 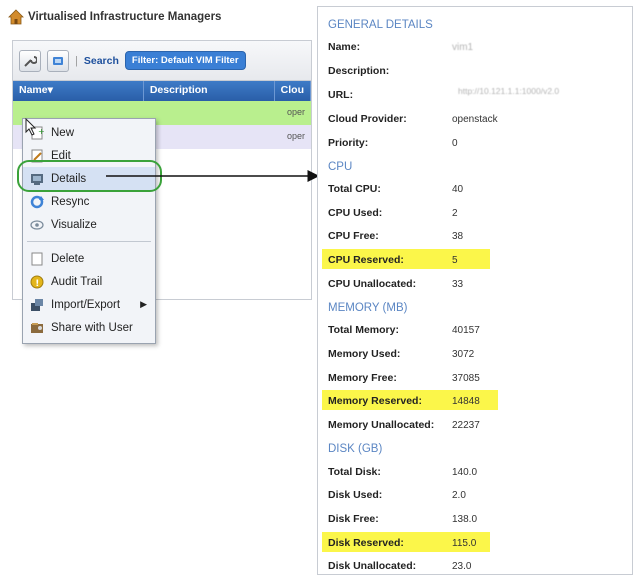 I want to click on field-value-total-disk: 140.0, so click(x=465, y=472).